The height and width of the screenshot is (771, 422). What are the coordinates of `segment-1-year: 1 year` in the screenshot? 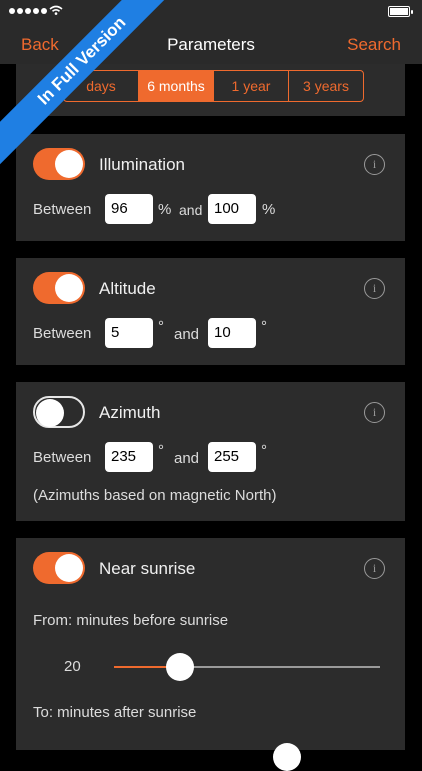 It's located at (250, 86).